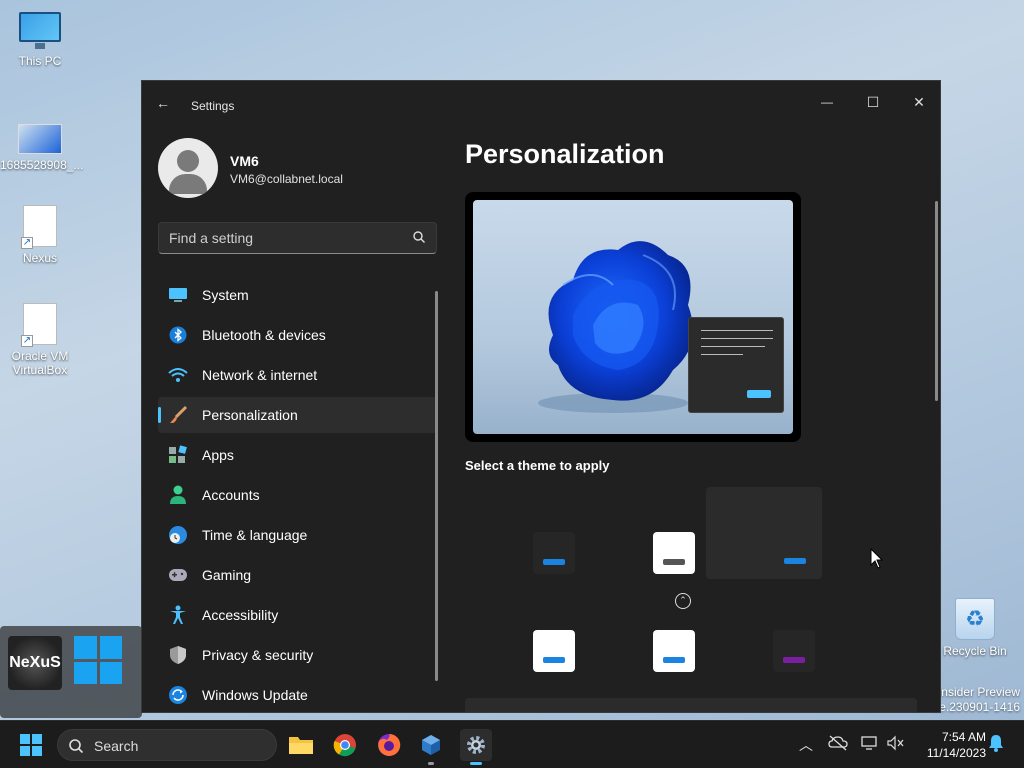 The width and height of the screenshot is (1024, 768). What do you see at coordinates (936, 301) in the screenshot?
I see `main-scrollbar` at bounding box center [936, 301].